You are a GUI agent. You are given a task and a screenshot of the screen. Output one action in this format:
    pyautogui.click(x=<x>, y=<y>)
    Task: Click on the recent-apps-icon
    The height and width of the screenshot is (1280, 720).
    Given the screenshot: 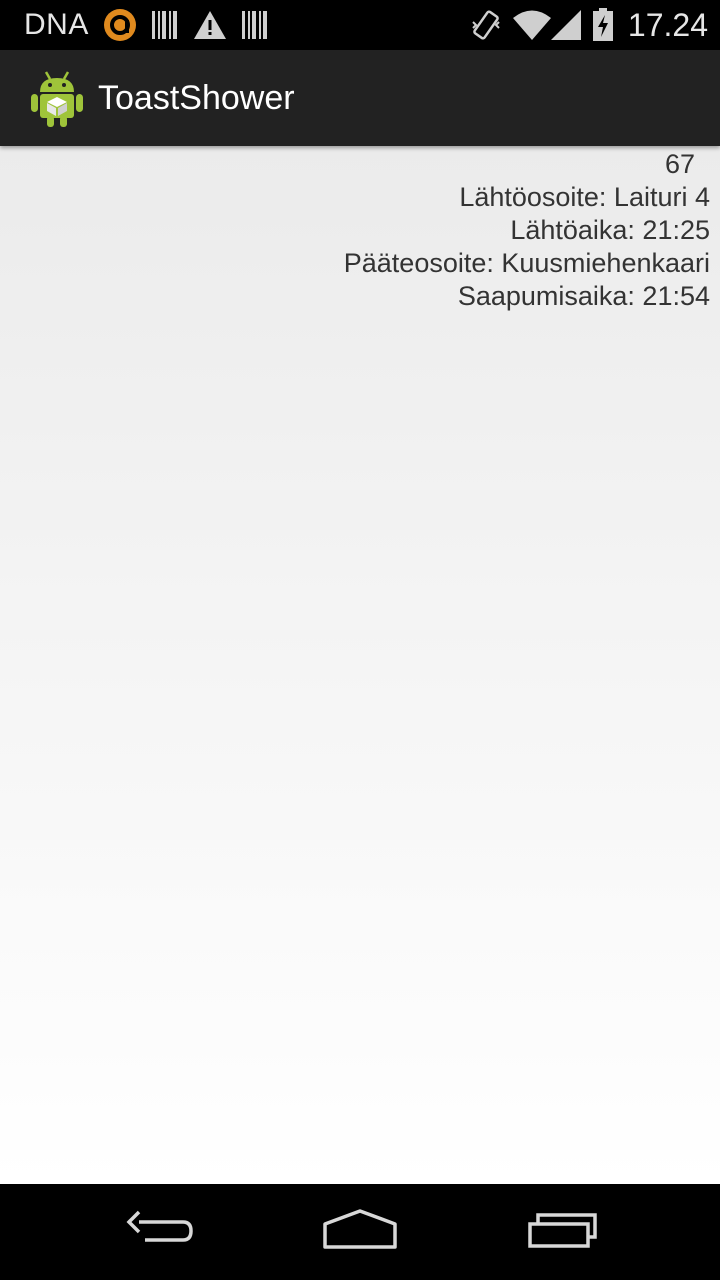 What is the action you would take?
    pyautogui.click(x=562, y=1232)
    